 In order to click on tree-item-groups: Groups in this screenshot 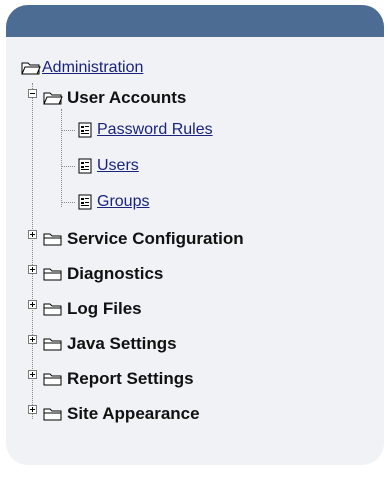, I will do `click(123, 202)`.